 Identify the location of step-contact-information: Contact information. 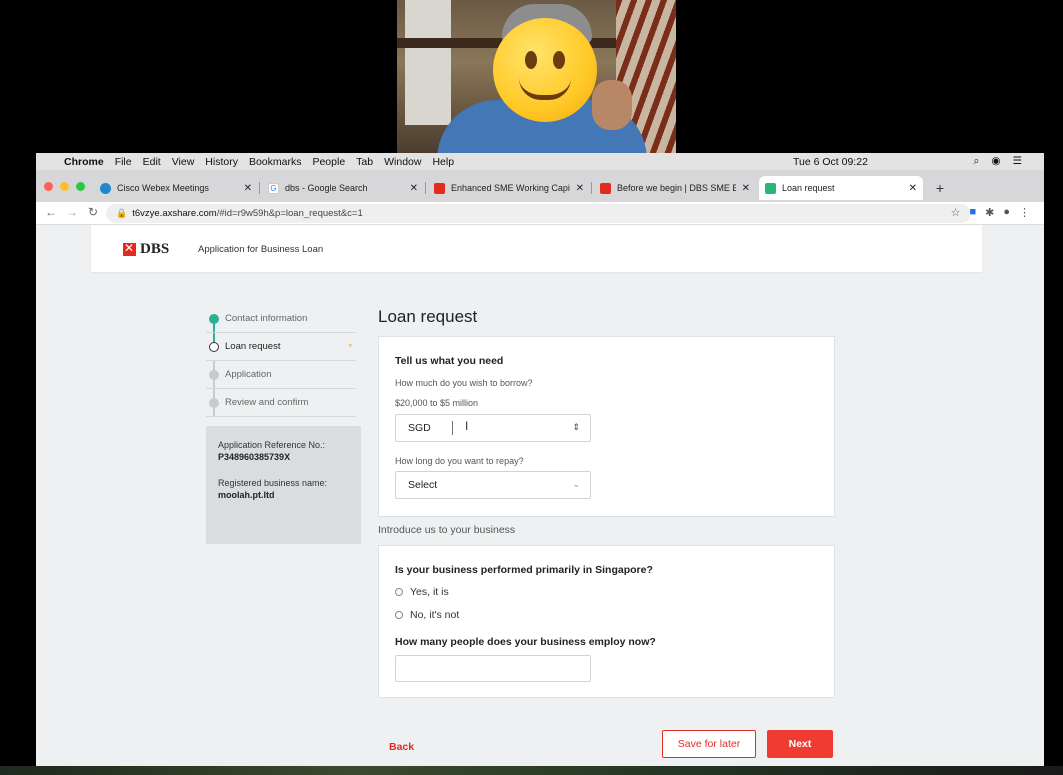
(281, 319).